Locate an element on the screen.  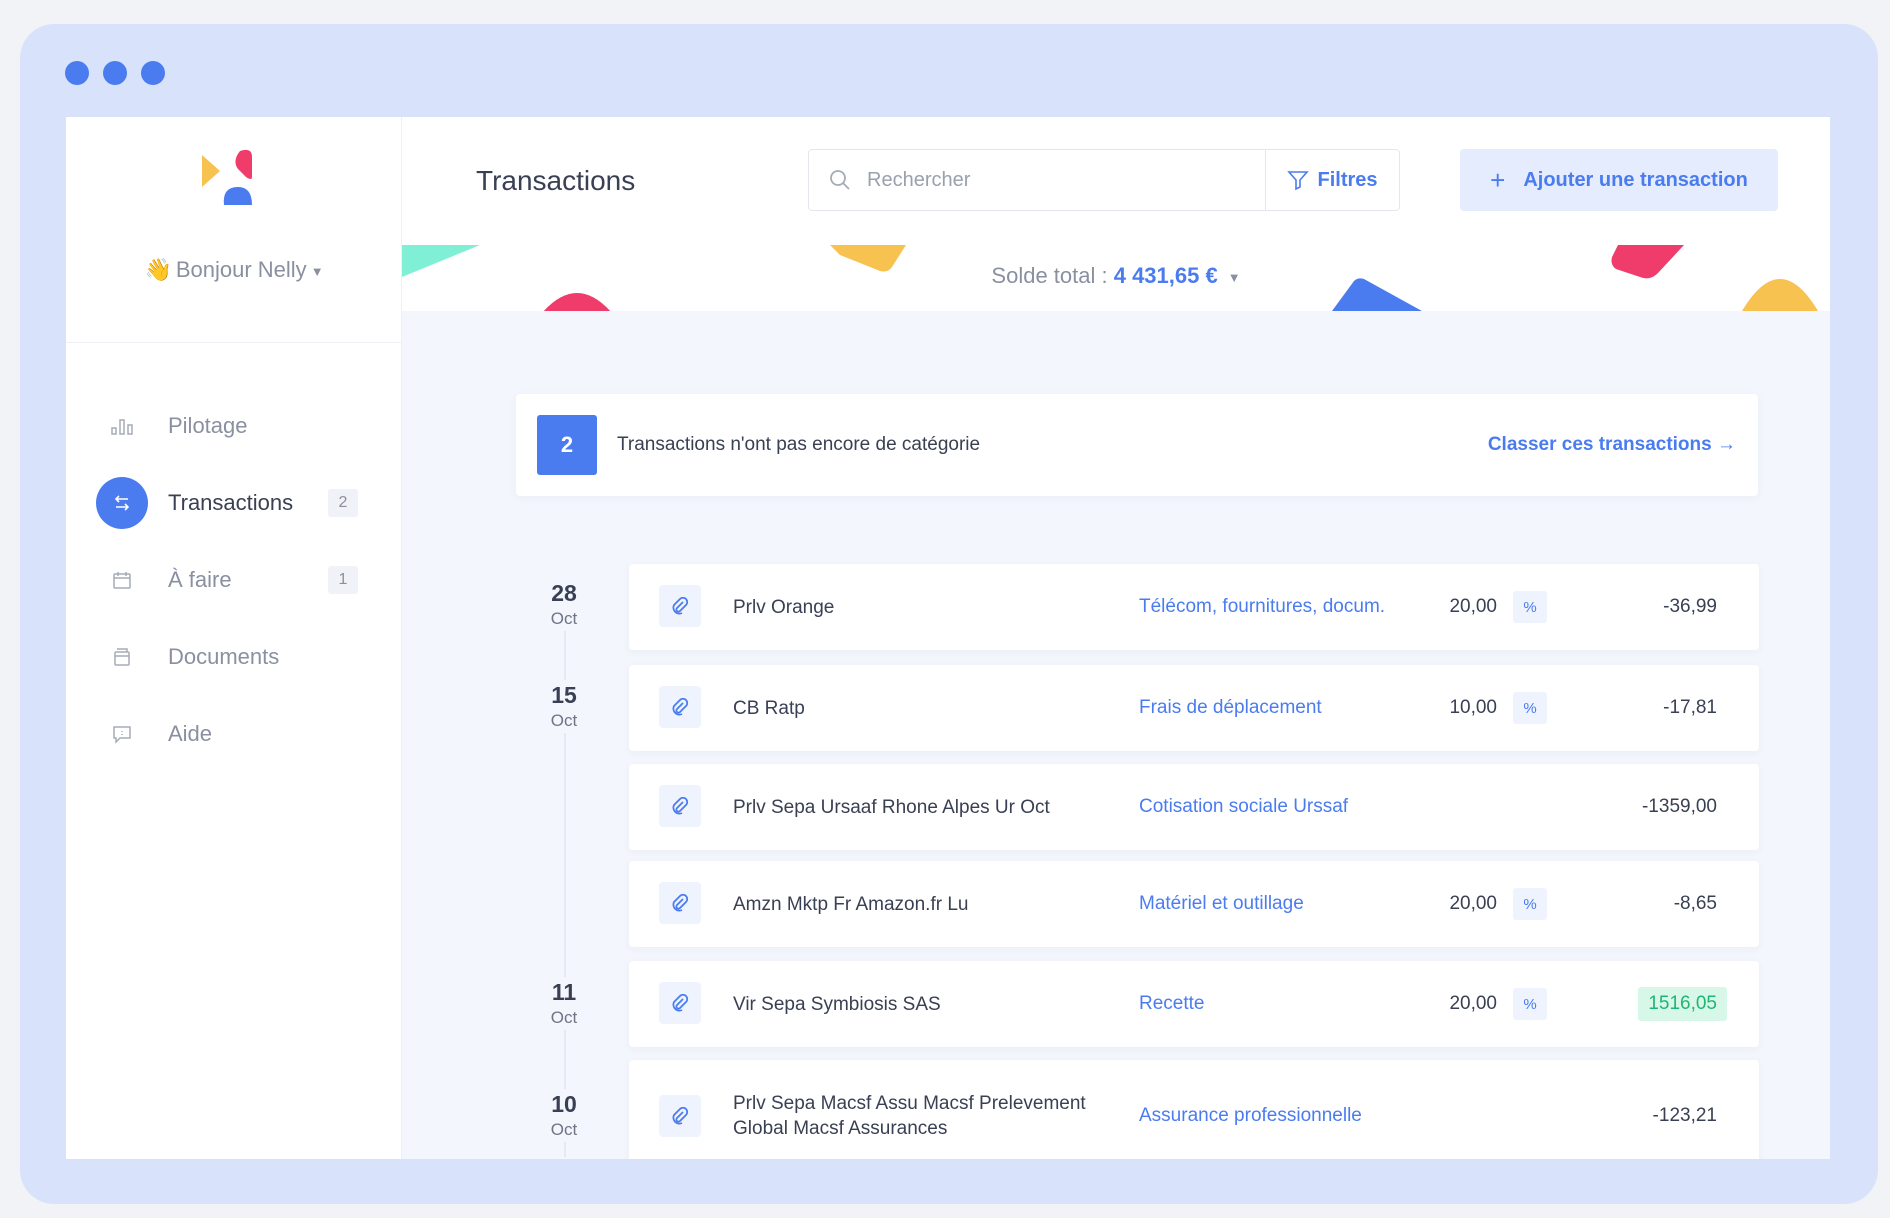
transaction-amount: -17,81 is located at coordinates (1690, 708).